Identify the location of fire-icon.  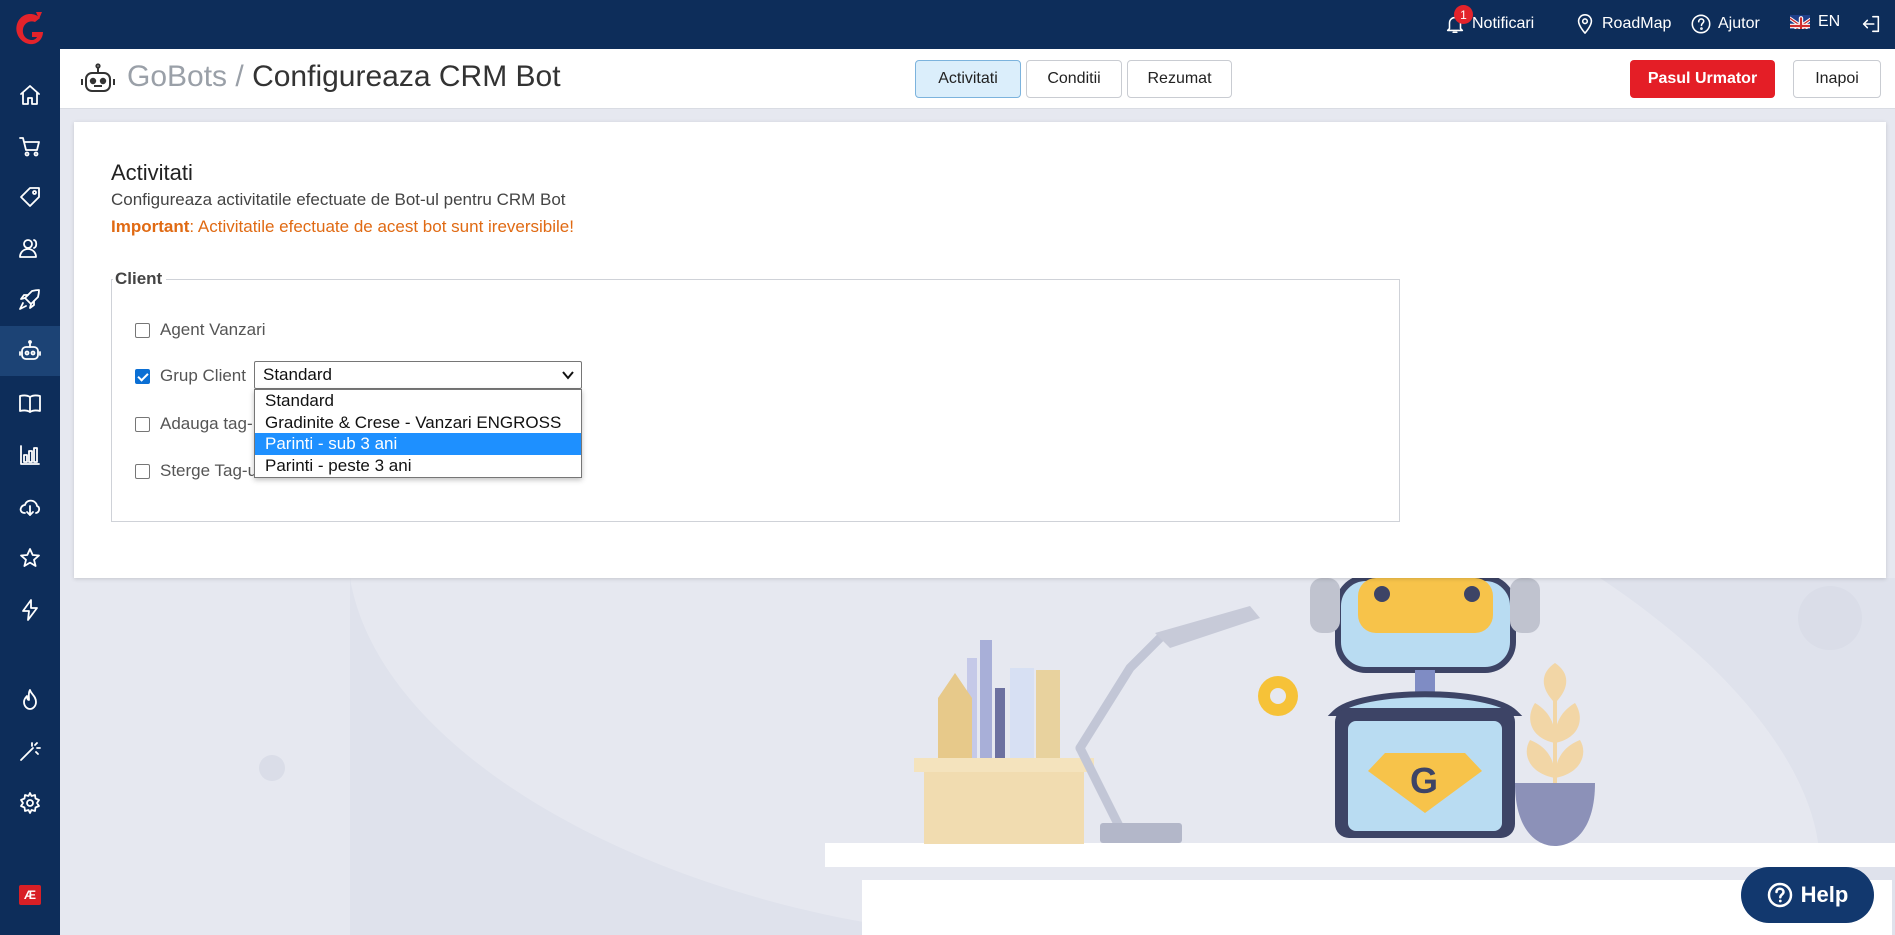
(30, 700).